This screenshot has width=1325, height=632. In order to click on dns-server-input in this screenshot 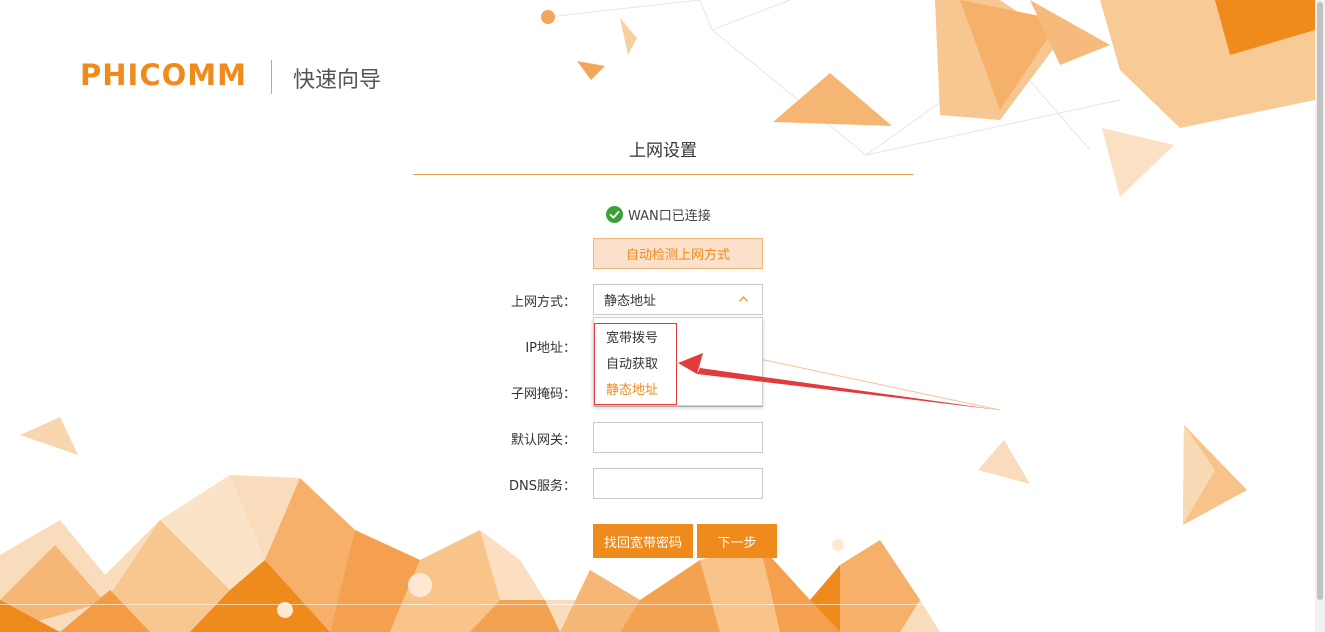, I will do `click(678, 483)`.